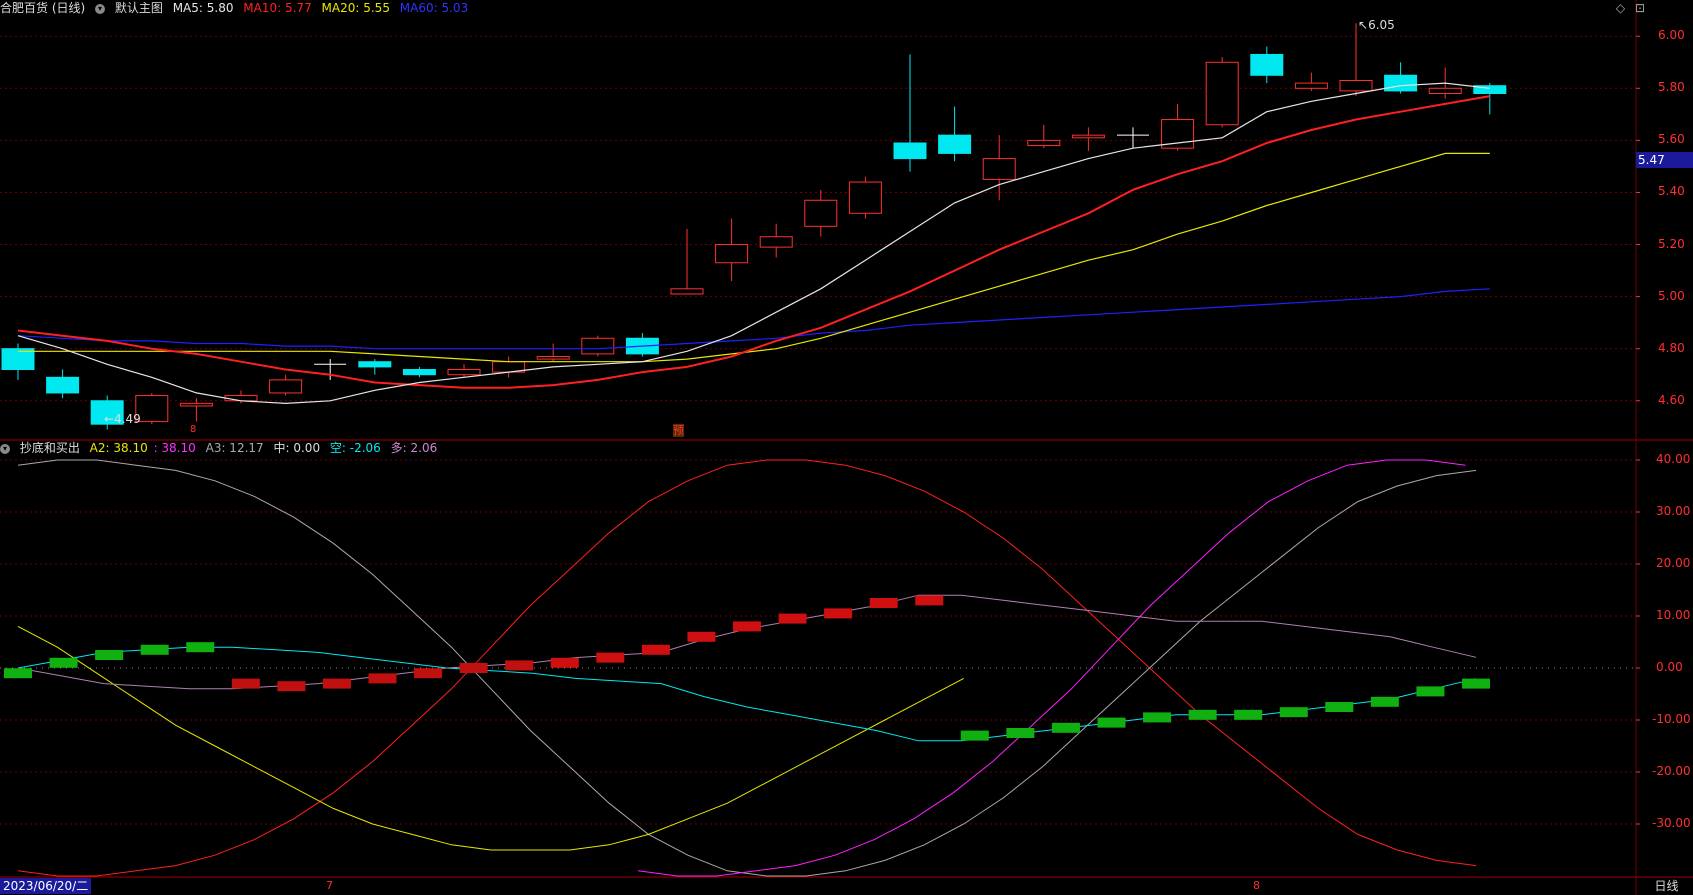  I want to click on price-tick-label: 4.80, so click(1671, 347).